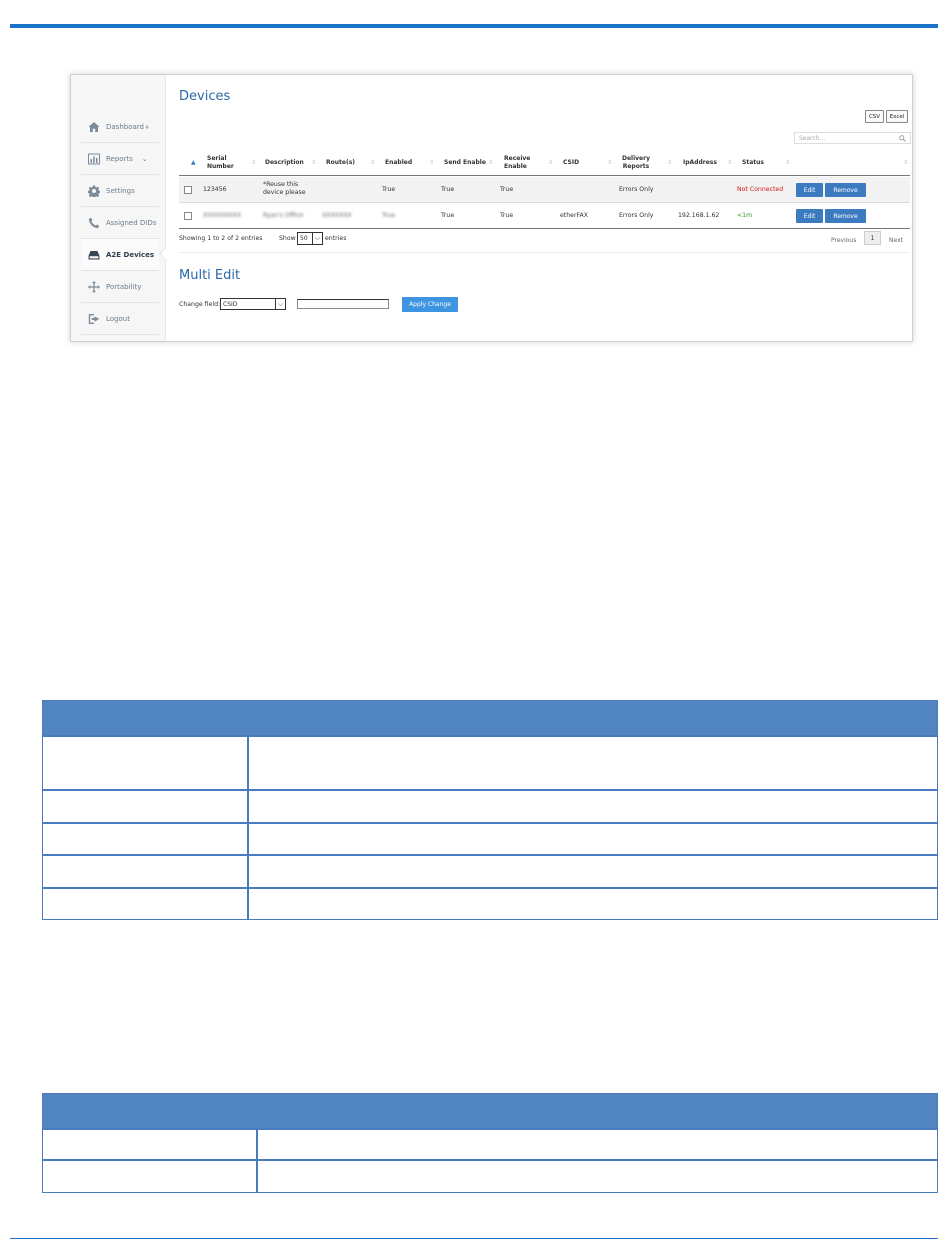 The width and height of the screenshot is (950, 1260). Describe the element at coordinates (896, 240) in the screenshot. I see `pagination-next: Next` at that location.